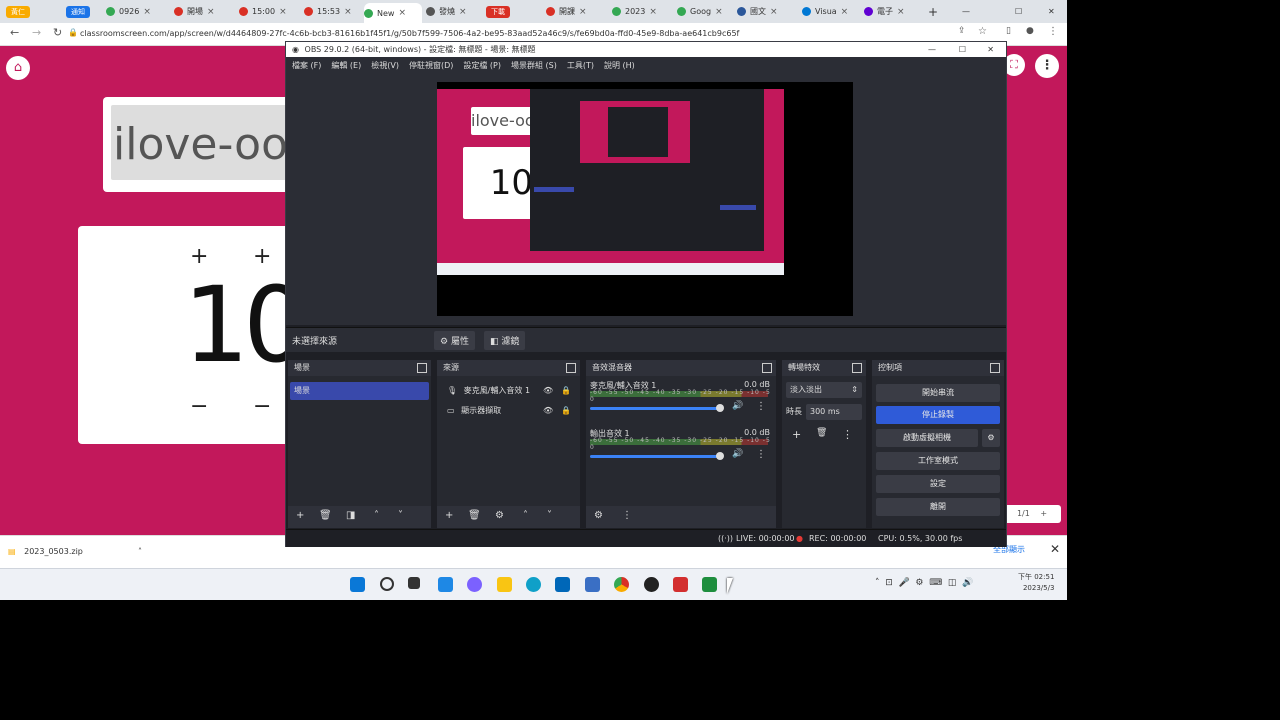 The width and height of the screenshot is (1280, 720). Describe the element at coordinates (203, 144) in the screenshot. I see `name-widget: ilove-oo` at that location.